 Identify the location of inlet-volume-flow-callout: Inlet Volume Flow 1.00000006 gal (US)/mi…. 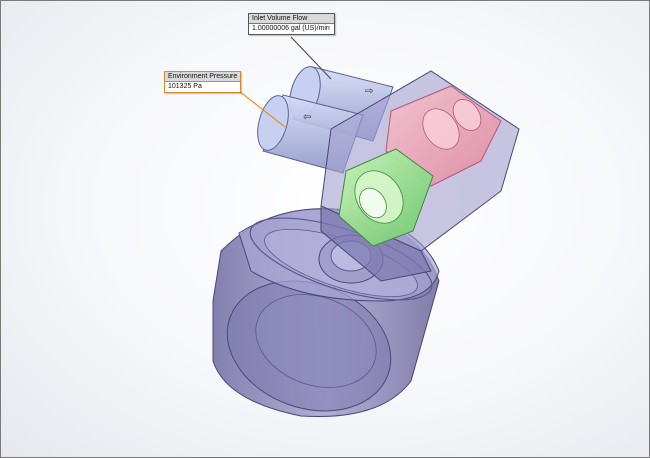
(291, 24).